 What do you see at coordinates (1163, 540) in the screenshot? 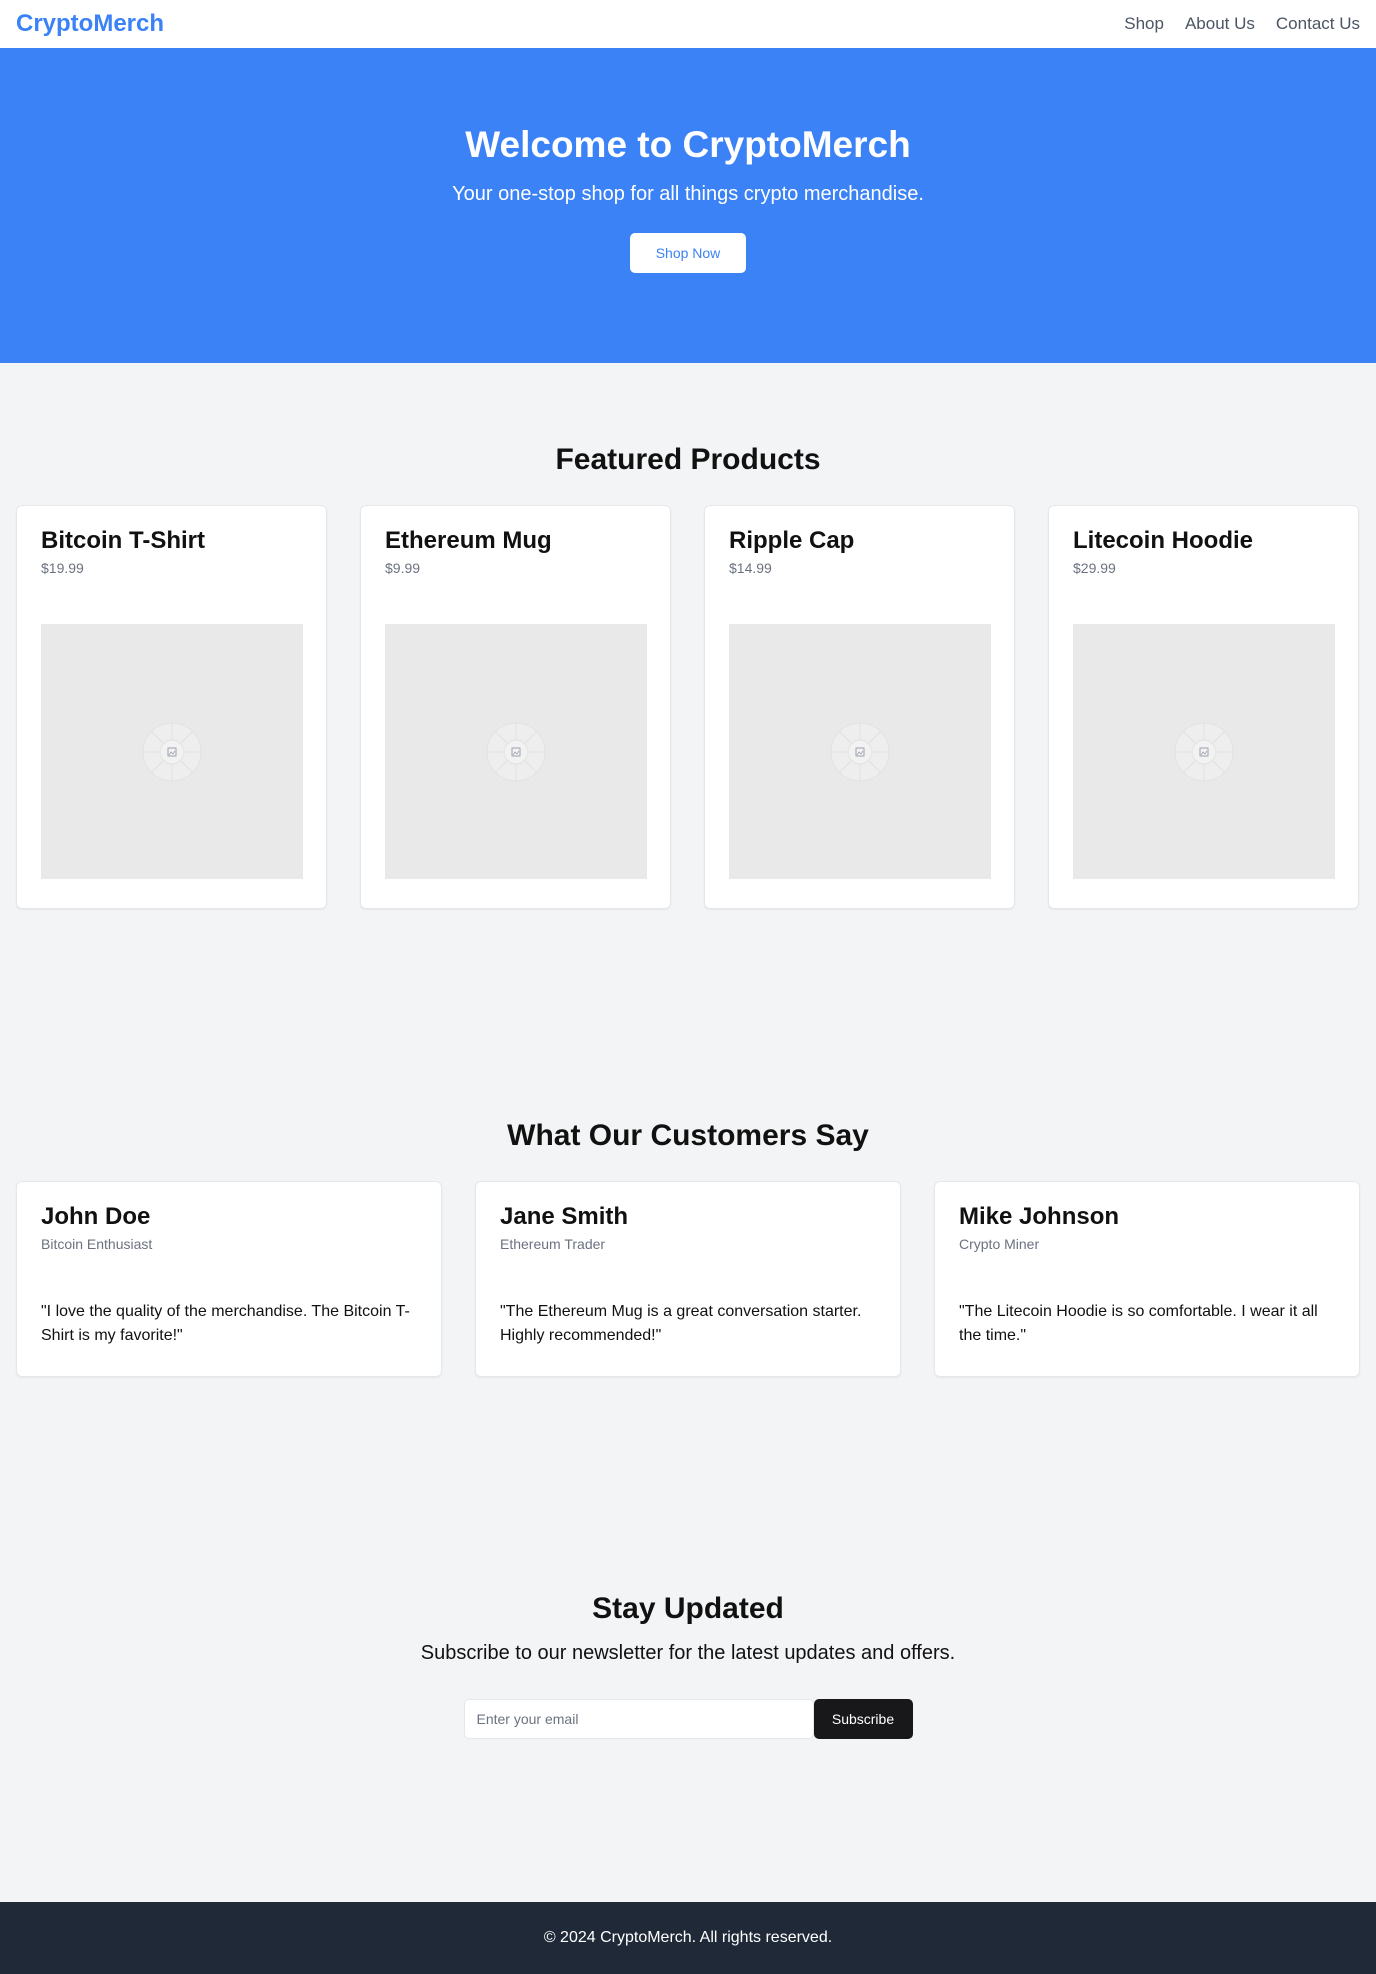
I see `product-name: Litecoin Hoodie` at bounding box center [1163, 540].